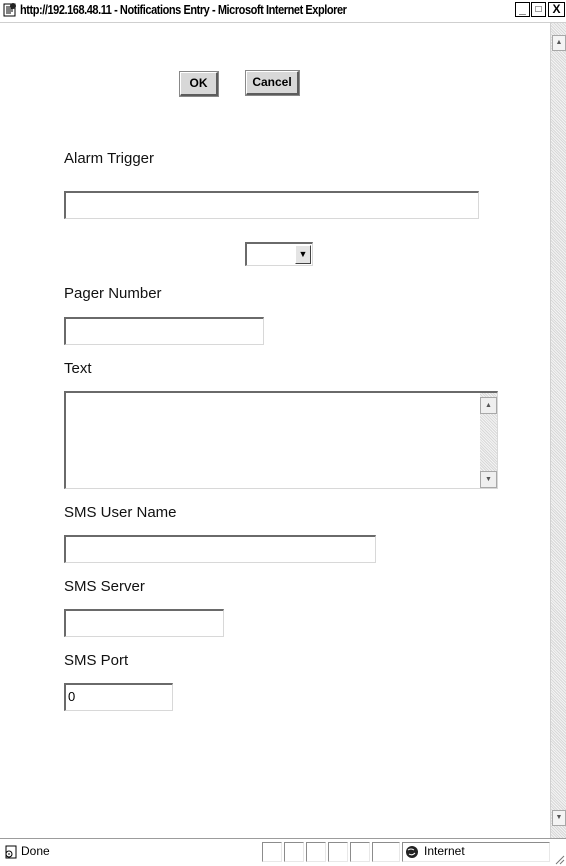 This screenshot has width=566, height=866. Describe the element at coordinates (271, 205) in the screenshot. I see `alarm-trigger-input` at that location.